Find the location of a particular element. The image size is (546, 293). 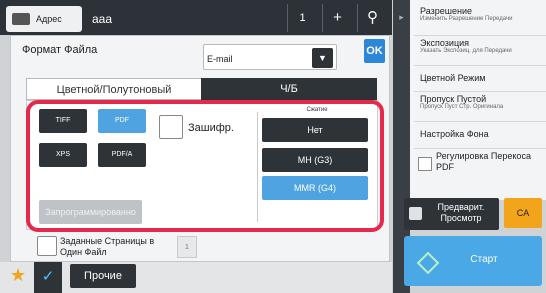

search-icon: ⚲ is located at coordinates (372, 18).